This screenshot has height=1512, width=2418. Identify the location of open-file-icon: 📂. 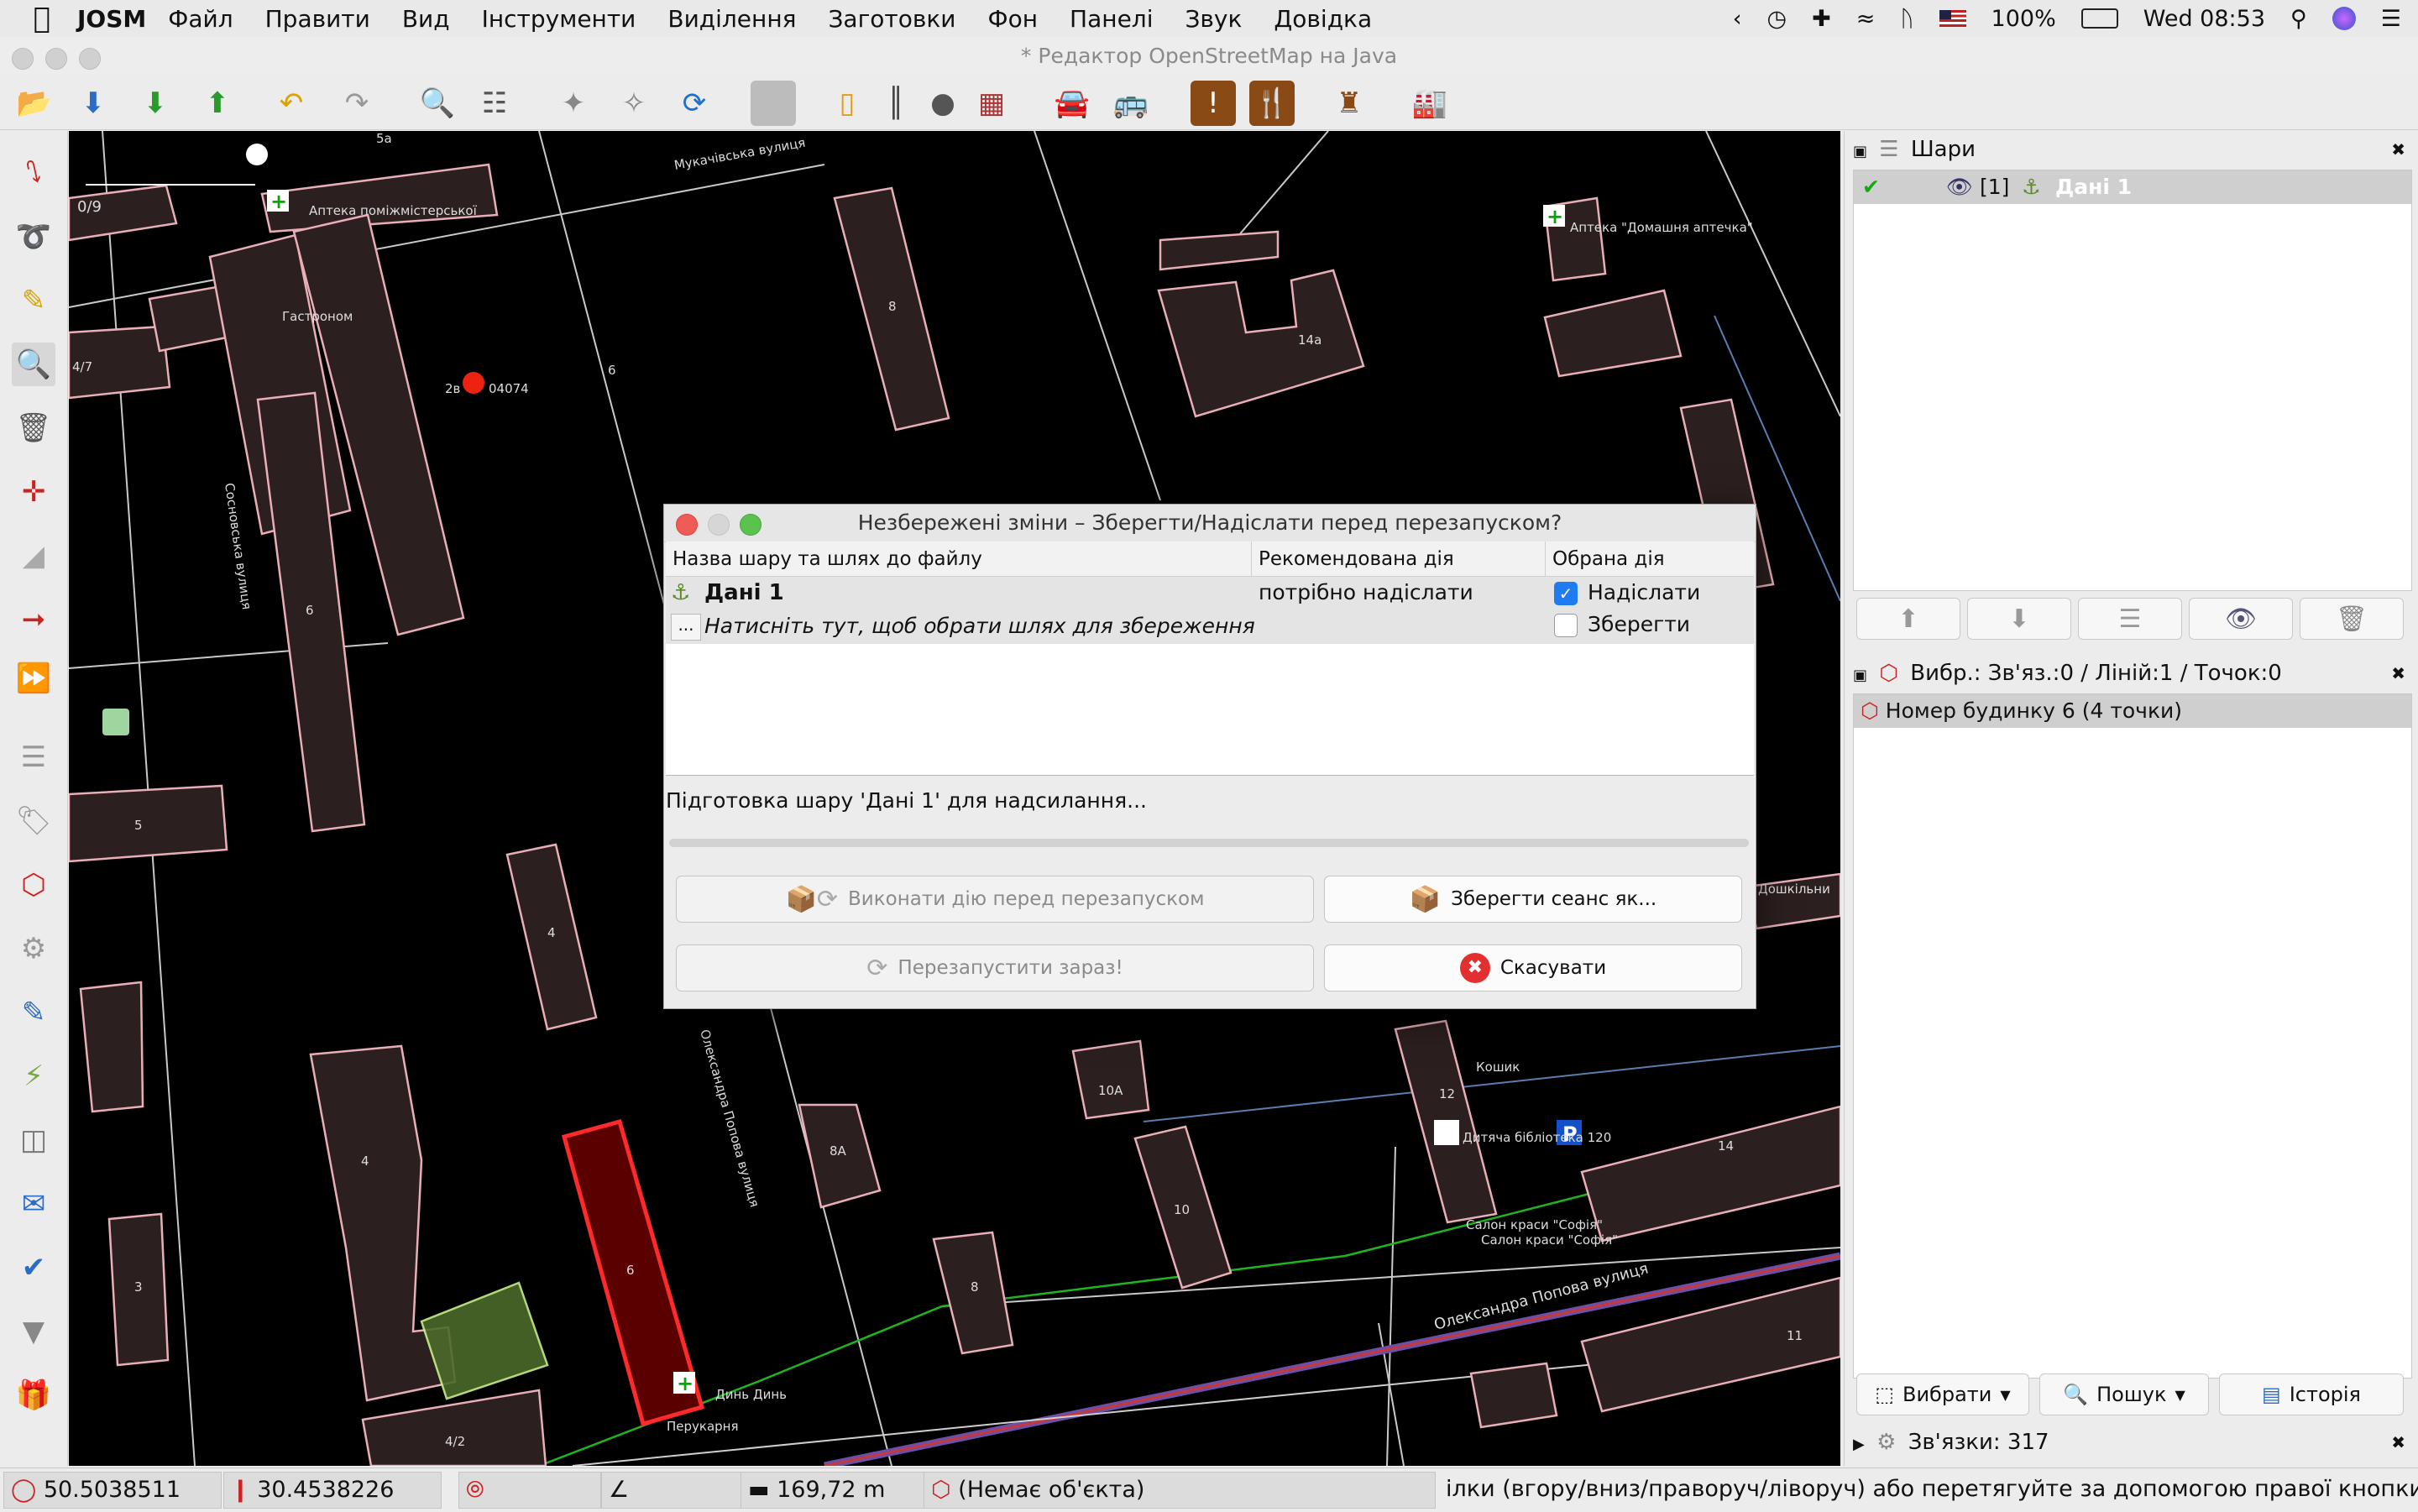
(34, 103).